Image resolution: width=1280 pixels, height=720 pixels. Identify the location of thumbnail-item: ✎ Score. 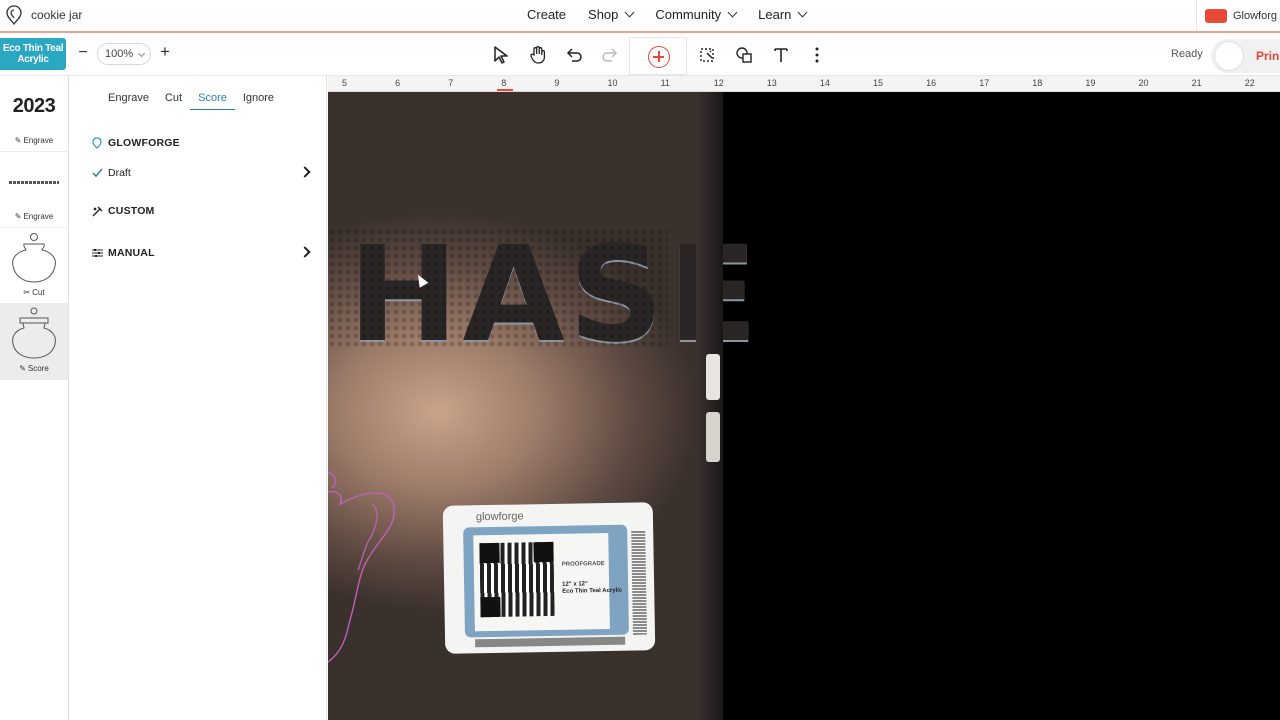
(34, 342).